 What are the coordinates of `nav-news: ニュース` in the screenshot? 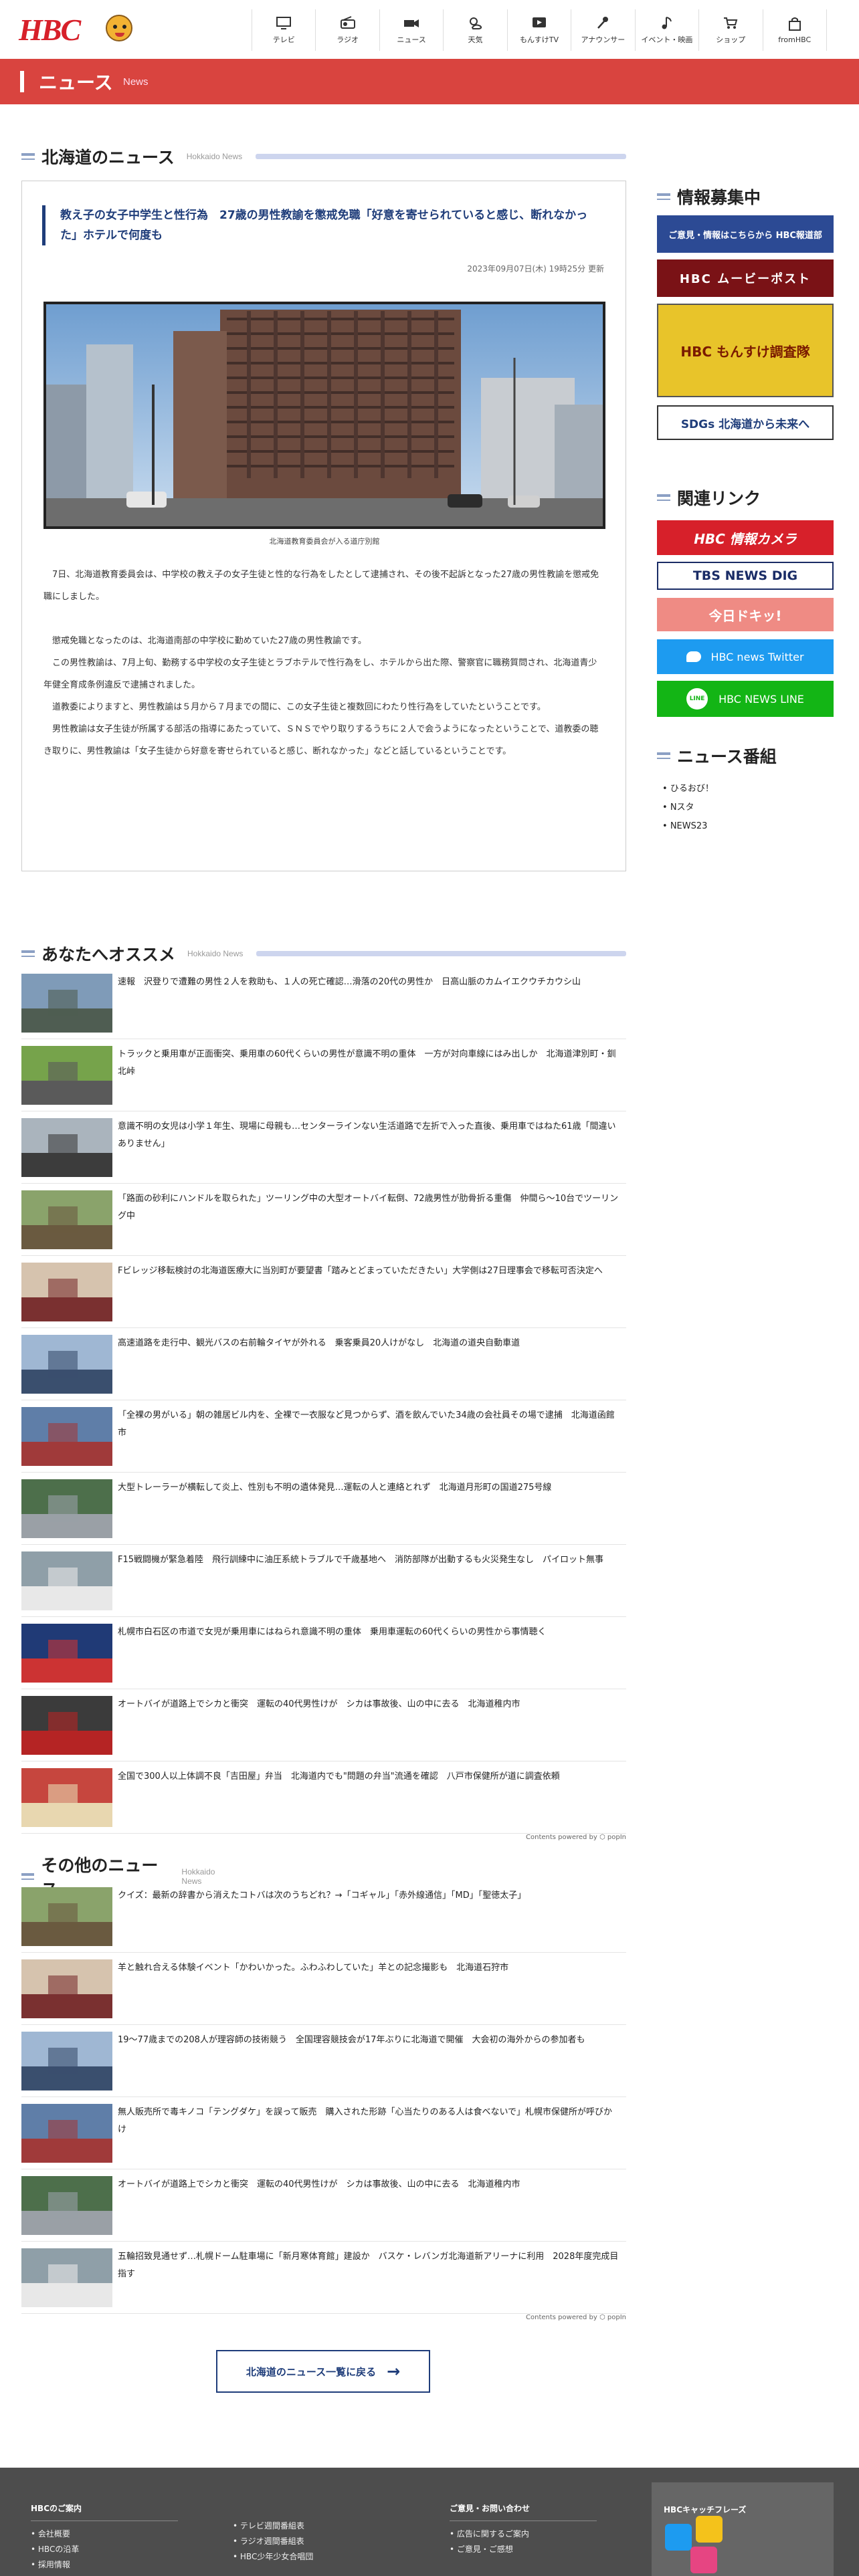 It's located at (411, 30).